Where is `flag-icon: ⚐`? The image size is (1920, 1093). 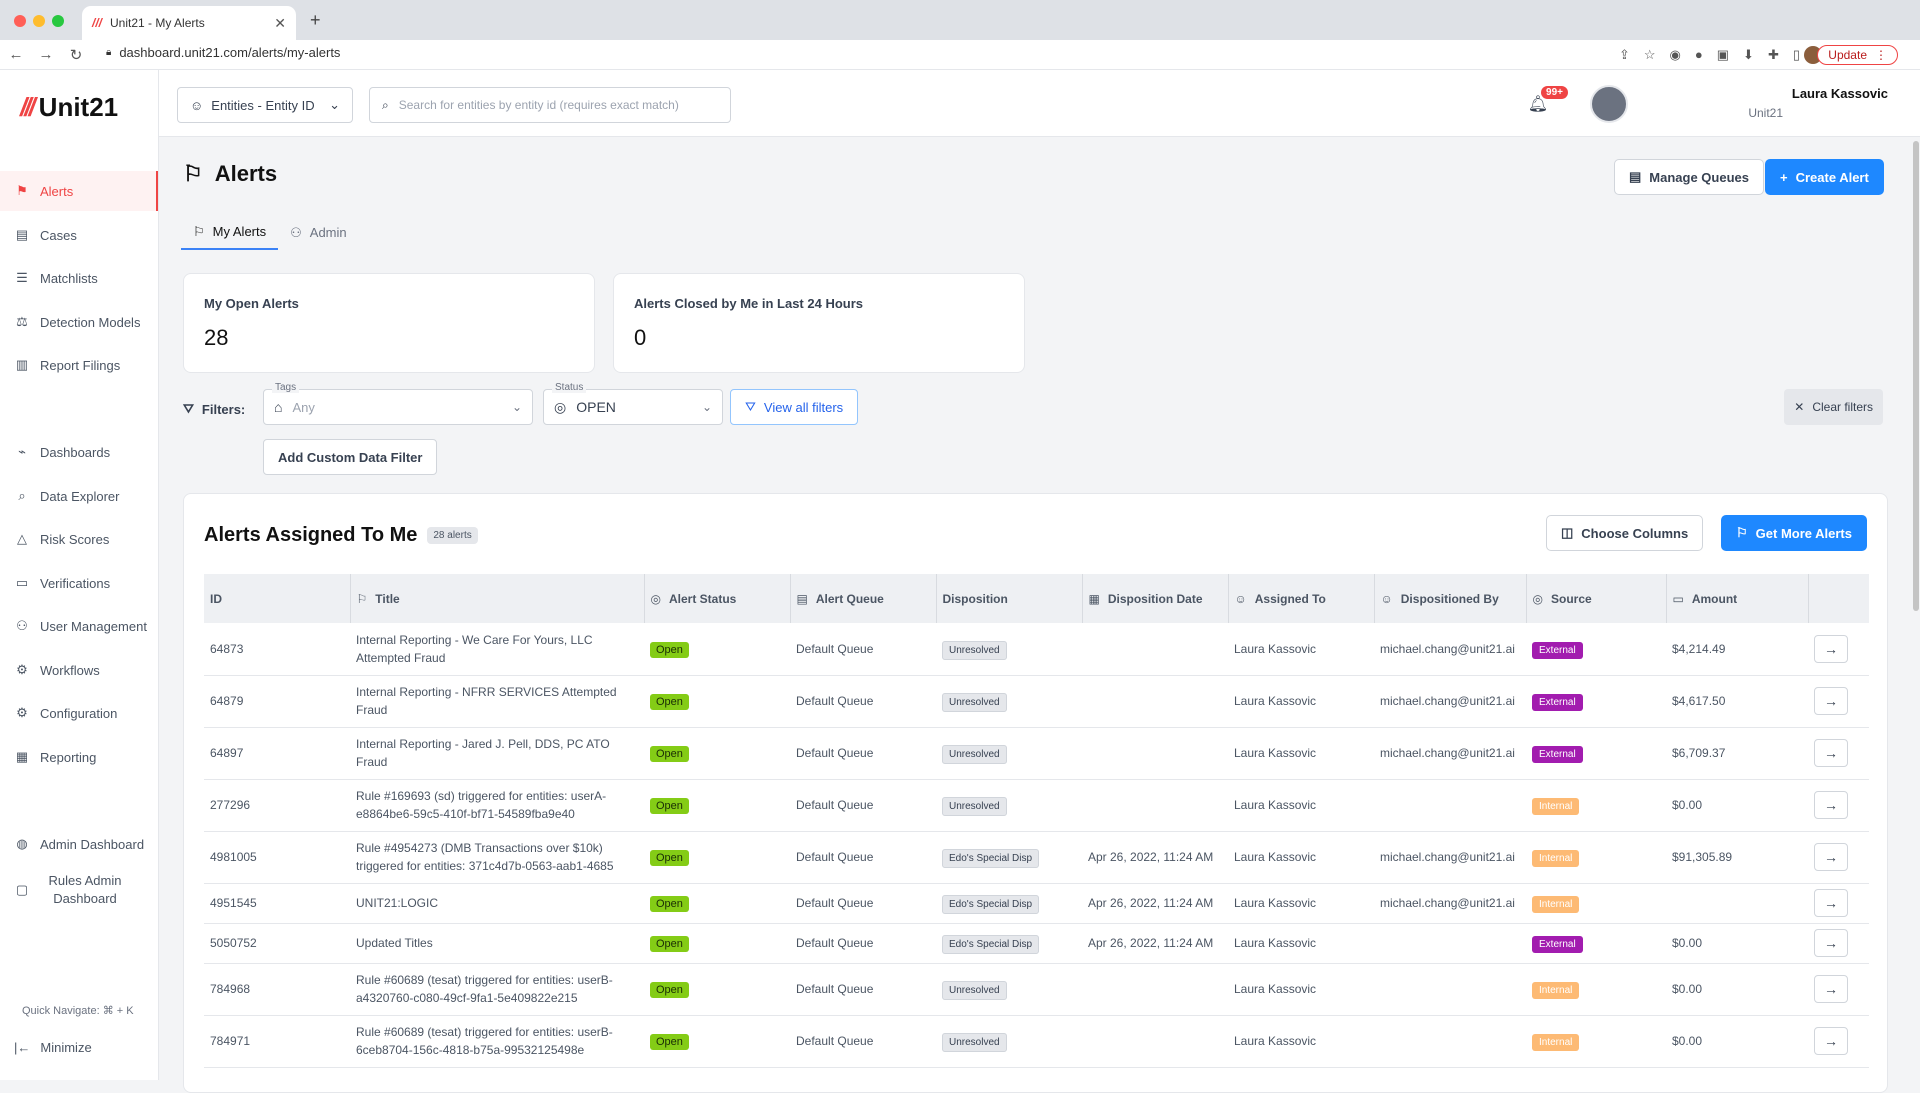 flag-icon: ⚐ is located at coordinates (362, 598).